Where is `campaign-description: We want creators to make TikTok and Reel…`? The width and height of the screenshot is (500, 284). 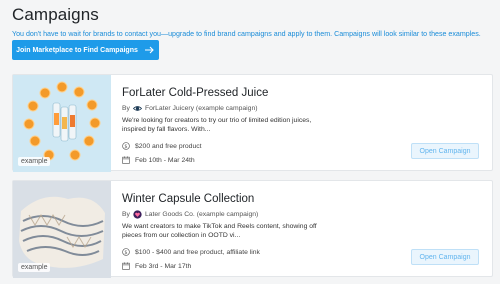 campaign-description: We want creators to make TikTok and Reel… is located at coordinates (219, 231).